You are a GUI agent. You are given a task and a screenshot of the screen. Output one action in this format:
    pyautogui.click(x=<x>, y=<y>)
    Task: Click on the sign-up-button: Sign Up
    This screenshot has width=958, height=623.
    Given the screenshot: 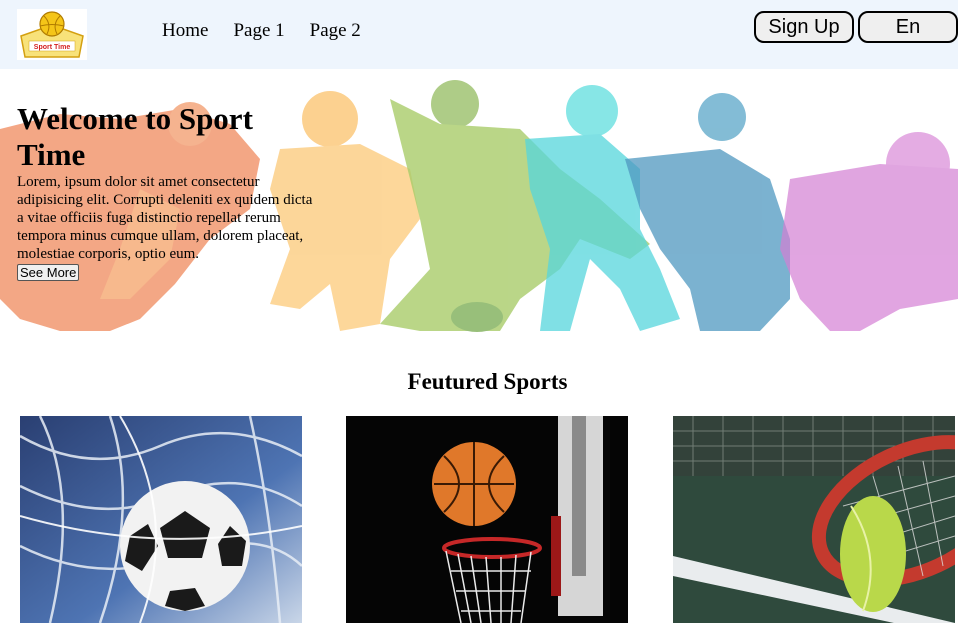 What is the action you would take?
    pyautogui.click(x=804, y=27)
    